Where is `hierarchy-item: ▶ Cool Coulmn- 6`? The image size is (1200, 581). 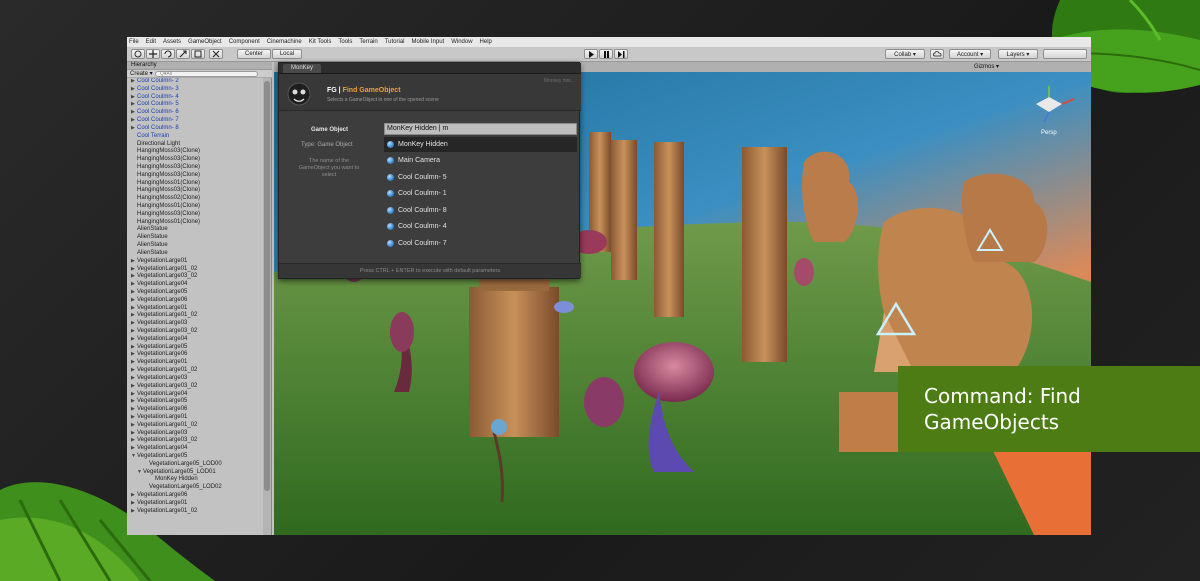 hierarchy-item: ▶ Cool Coulmn- 6 is located at coordinates (195, 113).